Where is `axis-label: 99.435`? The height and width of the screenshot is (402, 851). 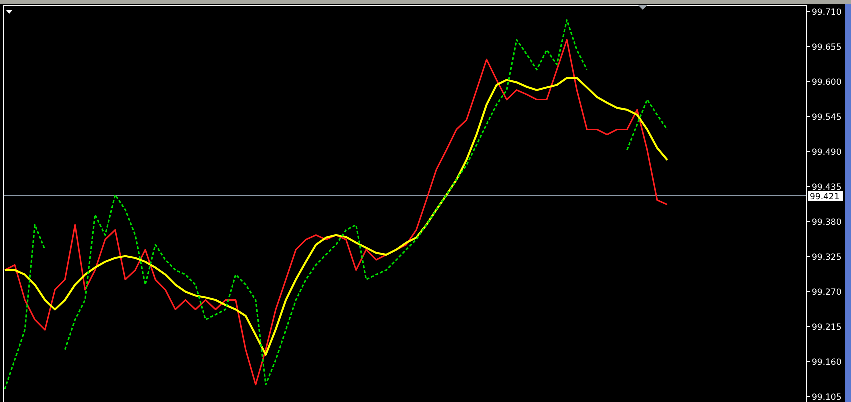 axis-label: 99.435 is located at coordinates (827, 187).